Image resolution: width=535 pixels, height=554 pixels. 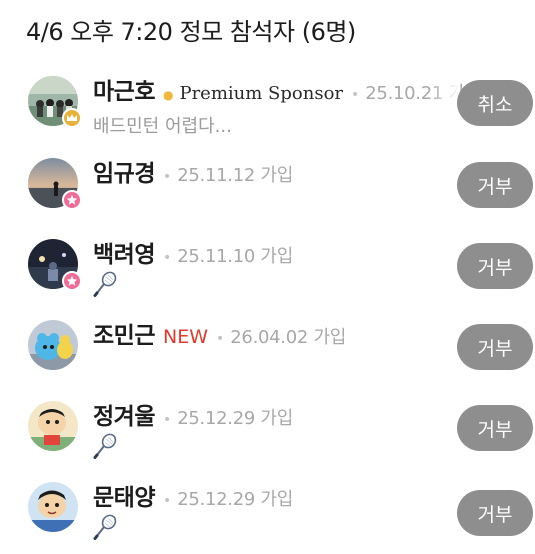 I want to click on member-row: 문태양 • 25.12.29 가입 거부, so click(x=267, y=514).